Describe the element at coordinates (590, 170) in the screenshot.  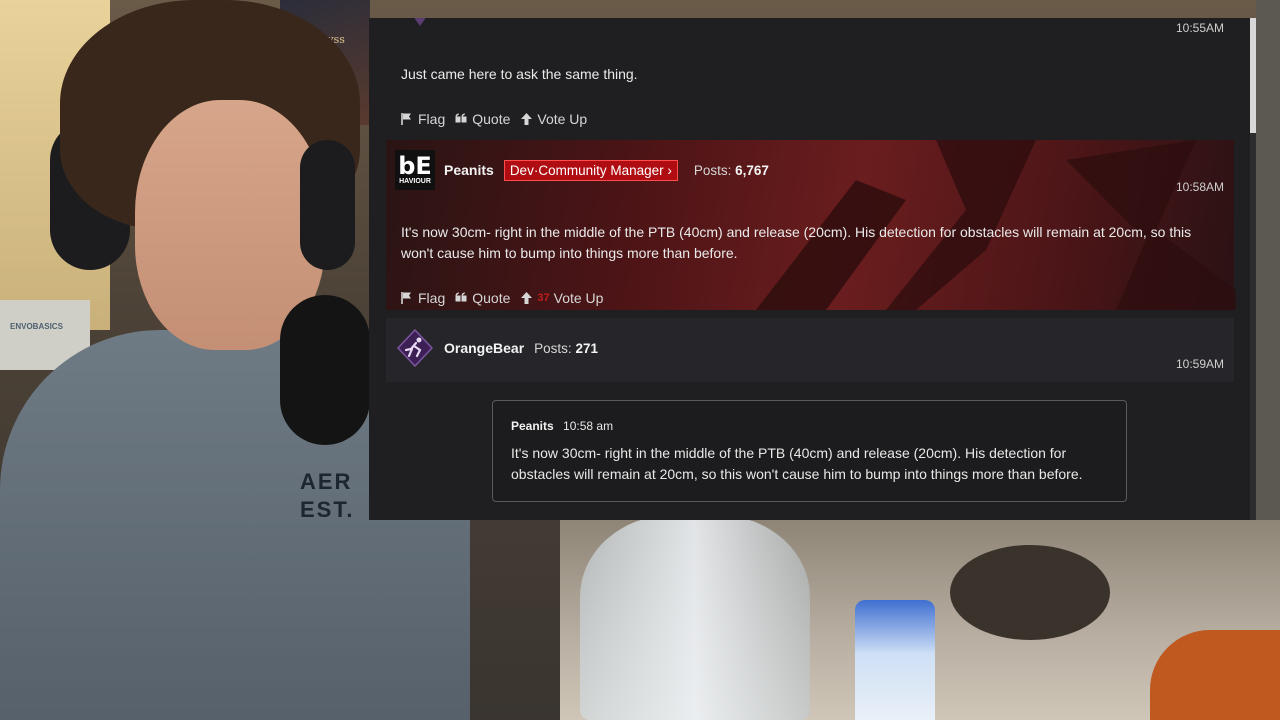
I see `role-badge: Dev·Community Manager ›` at that location.